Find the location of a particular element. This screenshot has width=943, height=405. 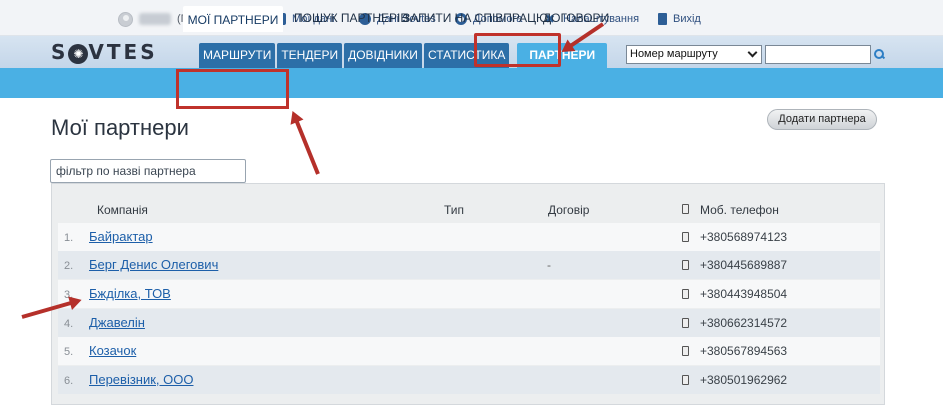

contract-cell: - is located at coordinates (549, 265).